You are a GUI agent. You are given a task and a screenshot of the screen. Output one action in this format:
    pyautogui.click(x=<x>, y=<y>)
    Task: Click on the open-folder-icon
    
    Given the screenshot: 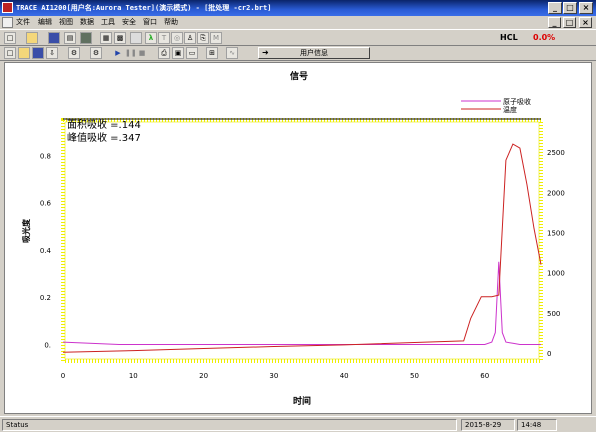 What is the action you would take?
    pyautogui.click(x=32, y=38)
    